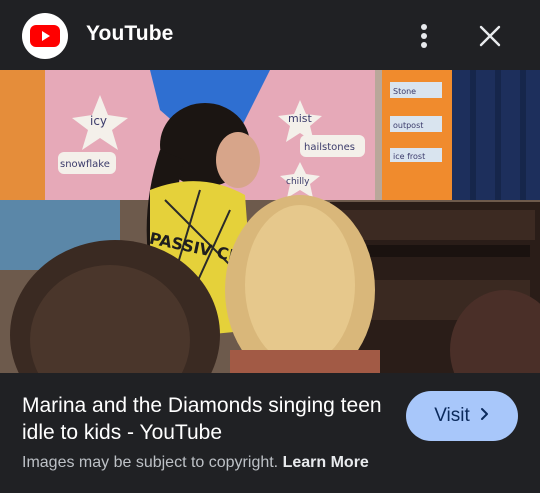  I want to click on visit-button: Visit, so click(462, 416).